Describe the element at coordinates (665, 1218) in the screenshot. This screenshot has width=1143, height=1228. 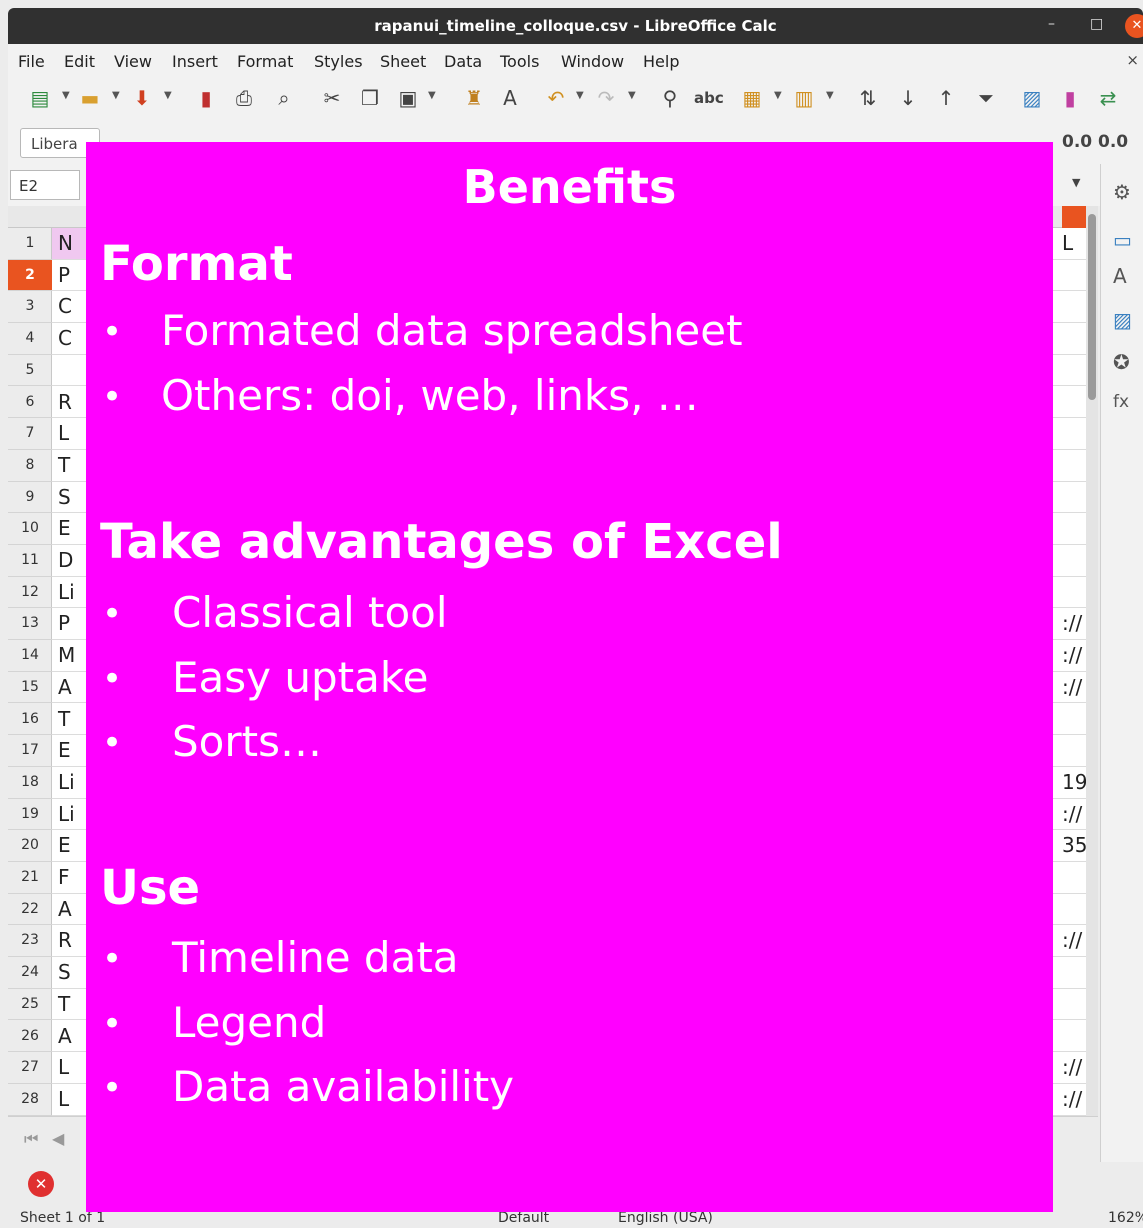
I see `document-language: English (USA)` at that location.